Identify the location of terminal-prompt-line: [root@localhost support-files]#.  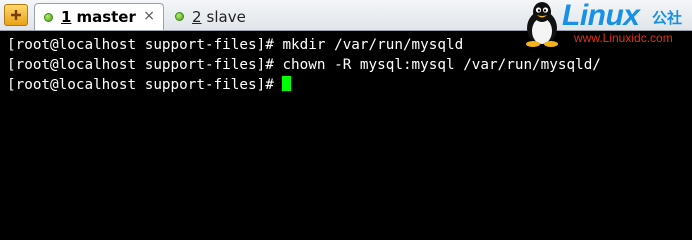
(149, 85).